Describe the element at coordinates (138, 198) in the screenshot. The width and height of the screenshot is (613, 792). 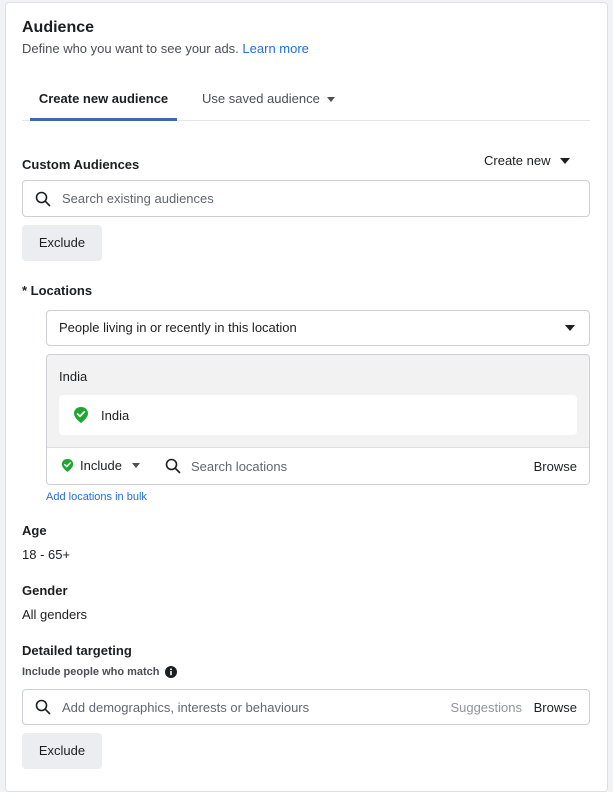
I see `custom-audience-search-placeholder: Search existing audiences` at that location.